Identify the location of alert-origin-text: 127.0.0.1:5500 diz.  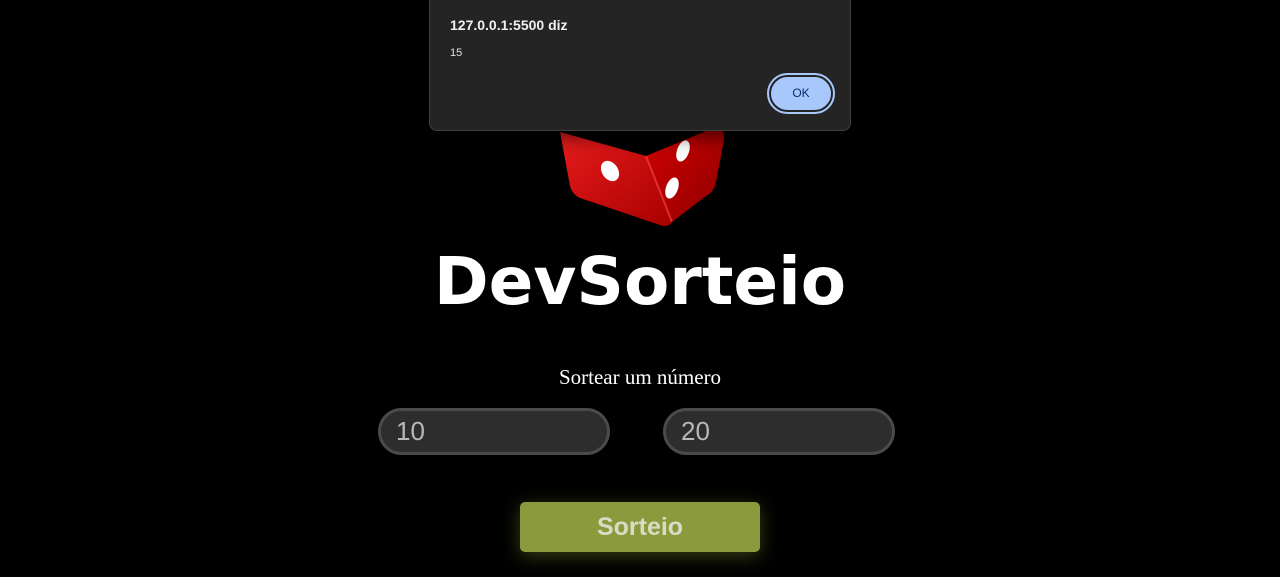
(509, 25).